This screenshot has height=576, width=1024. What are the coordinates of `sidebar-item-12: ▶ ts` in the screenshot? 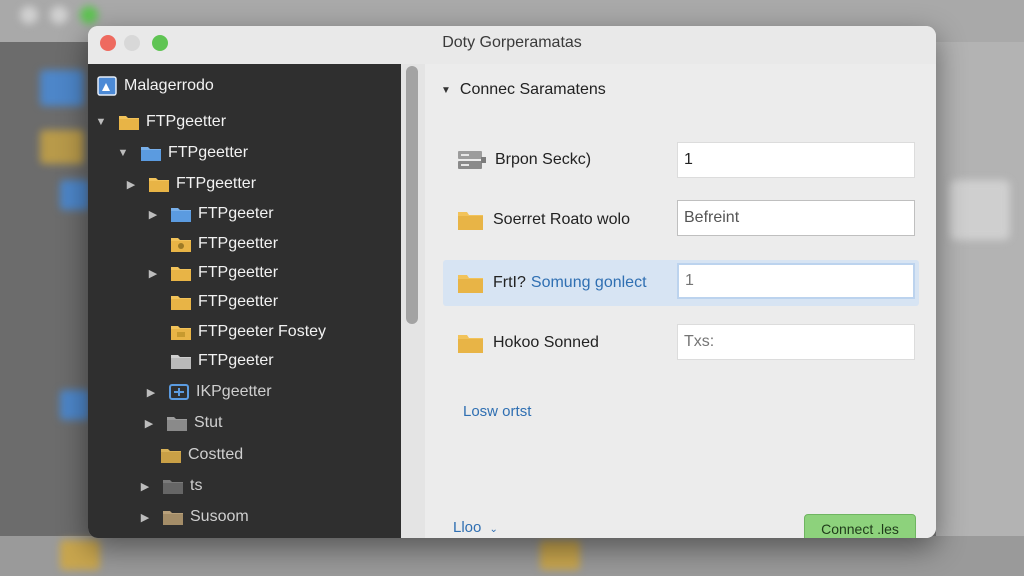 It's located at (170, 486).